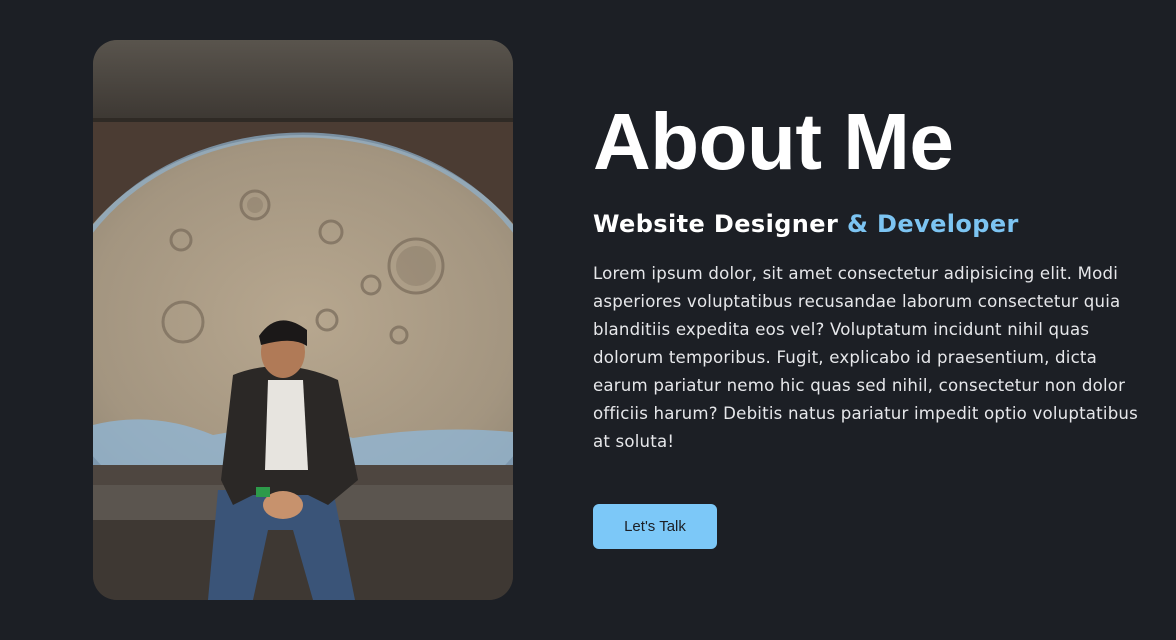 This screenshot has width=1176, height=640. I want to click on role-primary: Website Designer, so click(716, 224).